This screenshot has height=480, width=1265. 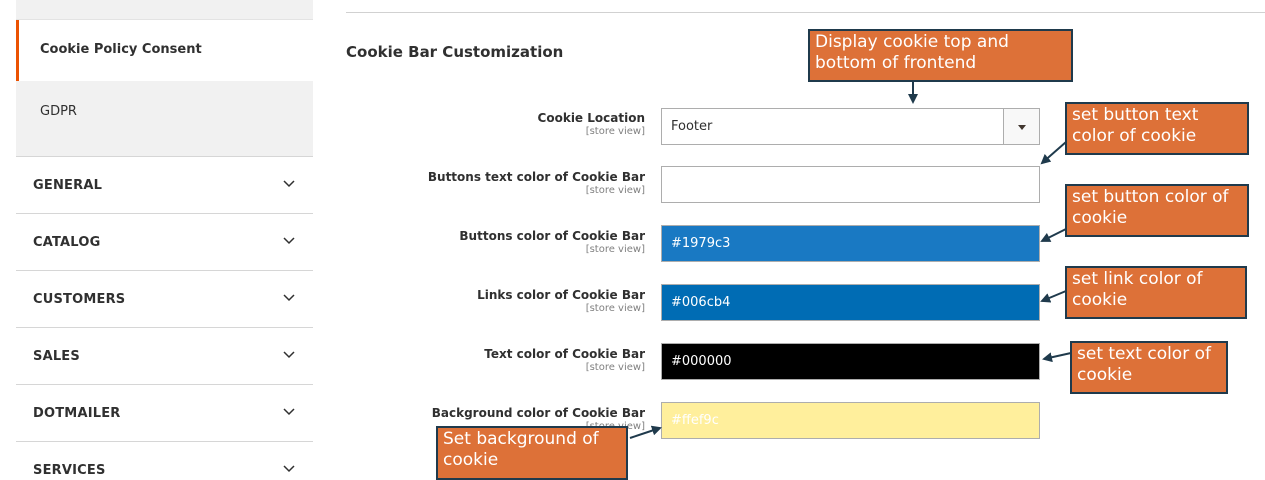 What do you see at coordinates (1157, 210) in the screenshot?
I see `callout-button-color: set button color of cookie` at bounding box center [1157, 210].